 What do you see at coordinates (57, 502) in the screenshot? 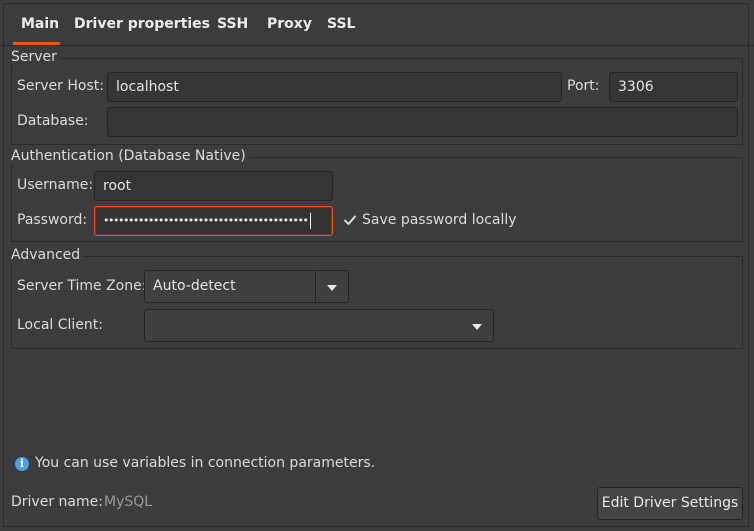
I see `driver-name-label: Driver name:` at bounding box center [57, 502].